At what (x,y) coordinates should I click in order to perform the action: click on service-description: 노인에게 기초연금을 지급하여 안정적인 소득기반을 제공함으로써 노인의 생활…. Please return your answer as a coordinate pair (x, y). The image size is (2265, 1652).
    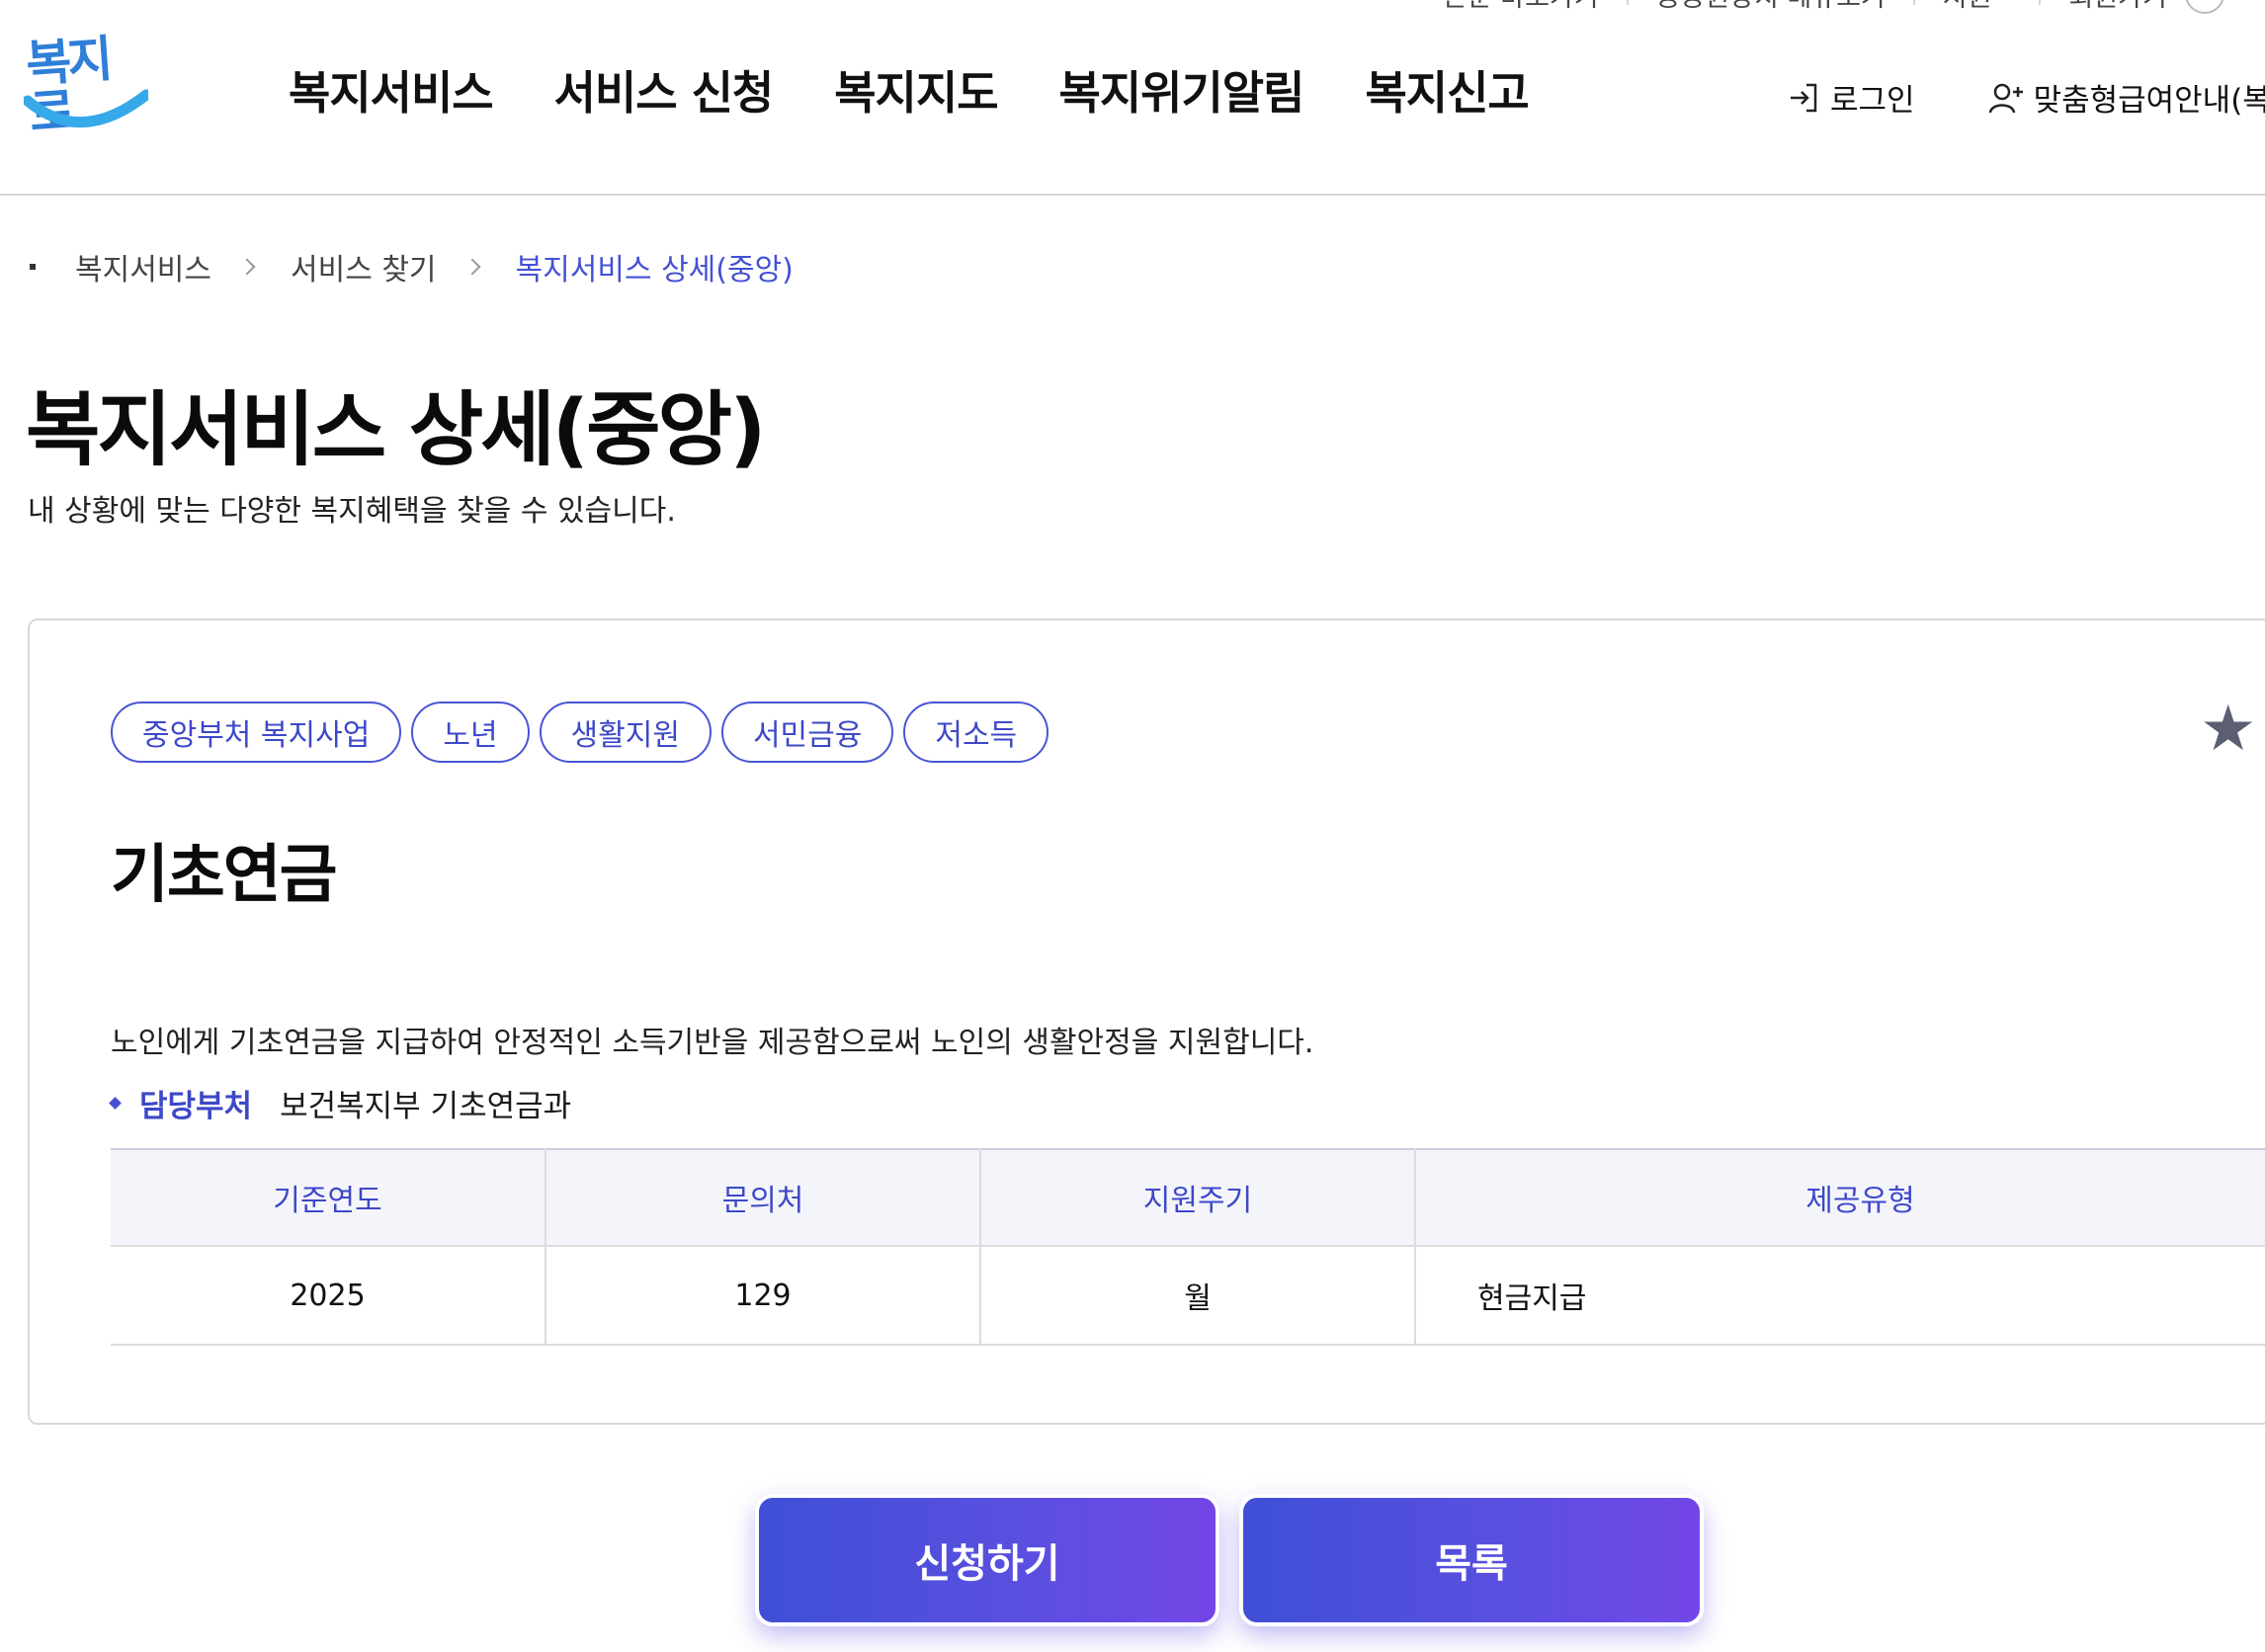
    Looking at the image, I should click on (712, 1043).